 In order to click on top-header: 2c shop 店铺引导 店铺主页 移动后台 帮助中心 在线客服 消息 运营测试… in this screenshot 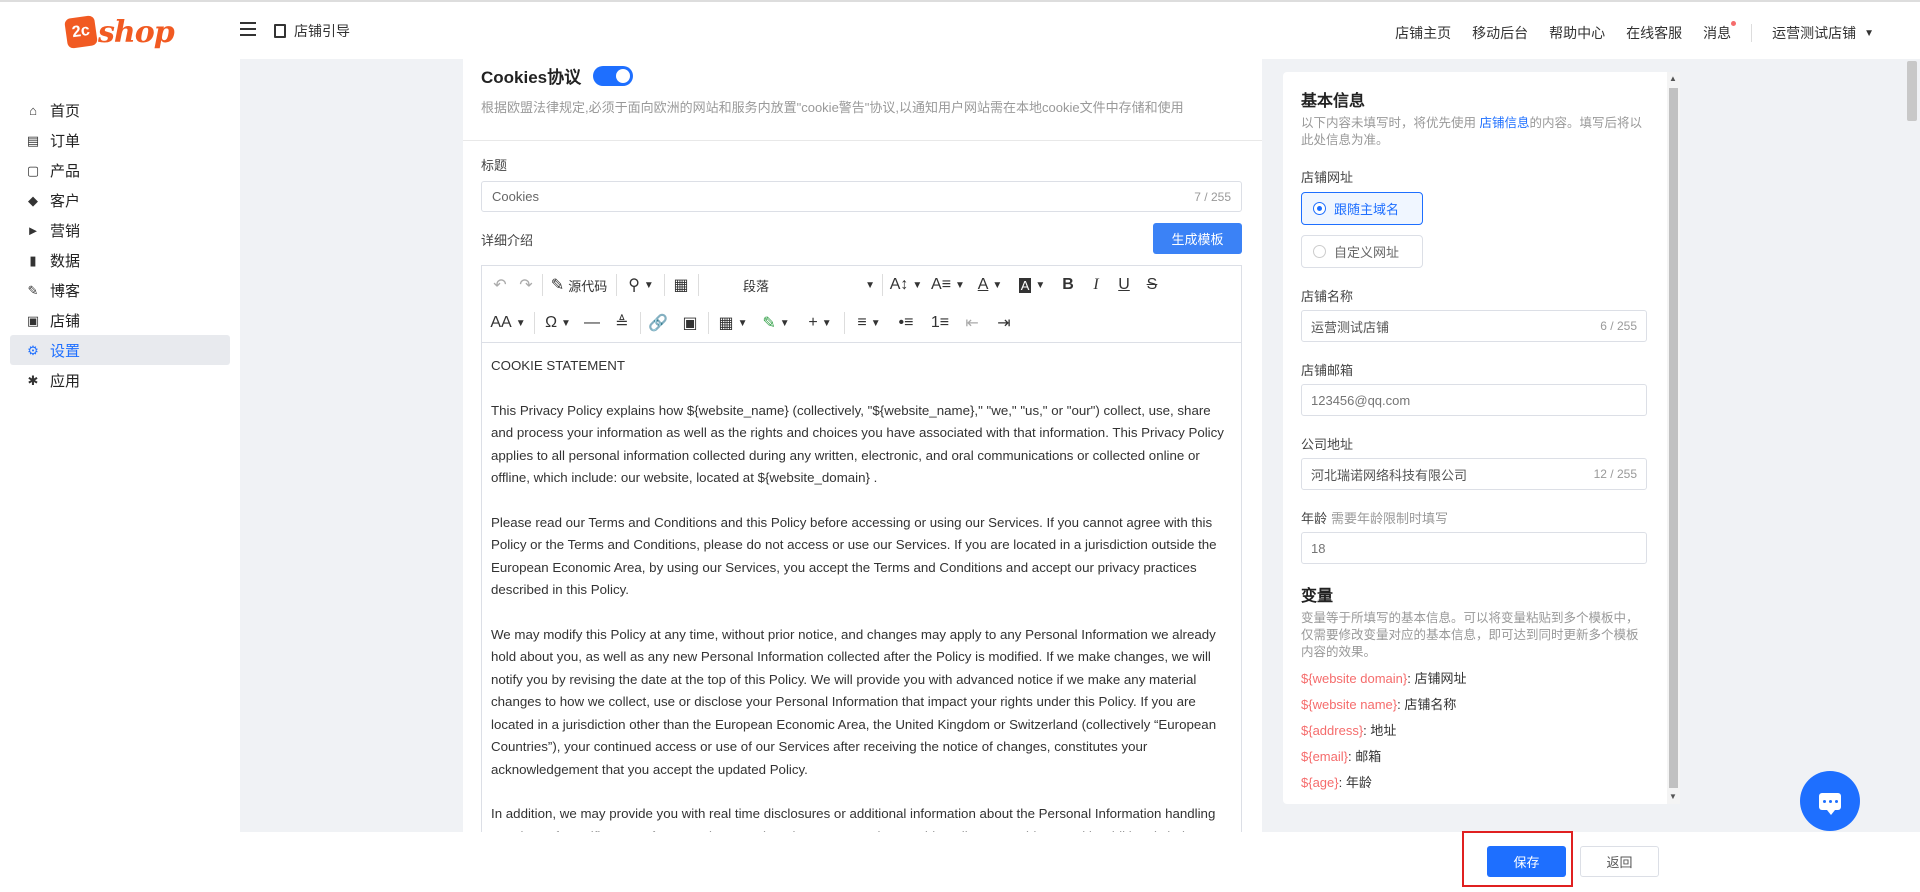, I will do `click(960, 29)`.